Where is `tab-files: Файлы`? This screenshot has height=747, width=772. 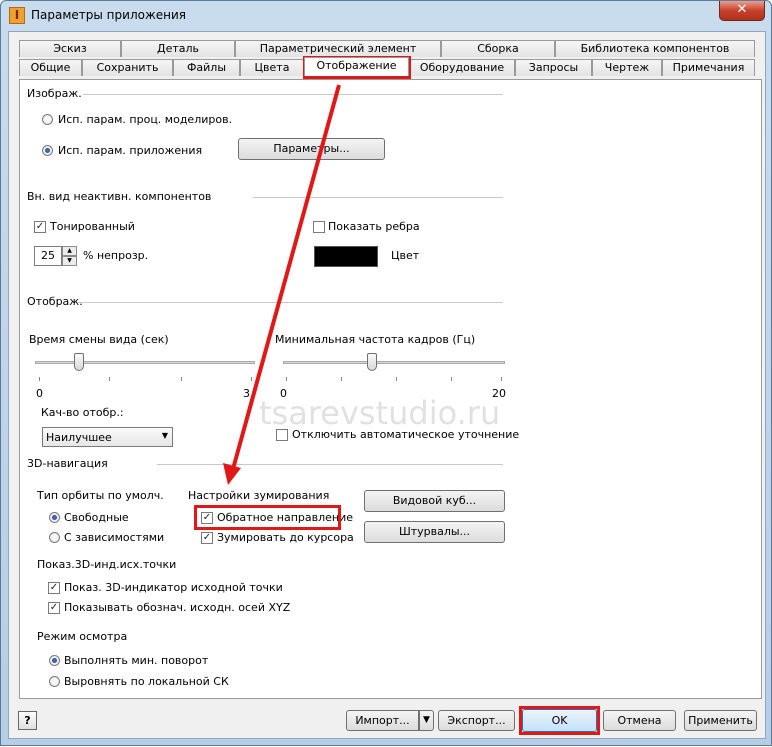 tab-files: Файлы is located at coordinates (206, 67).